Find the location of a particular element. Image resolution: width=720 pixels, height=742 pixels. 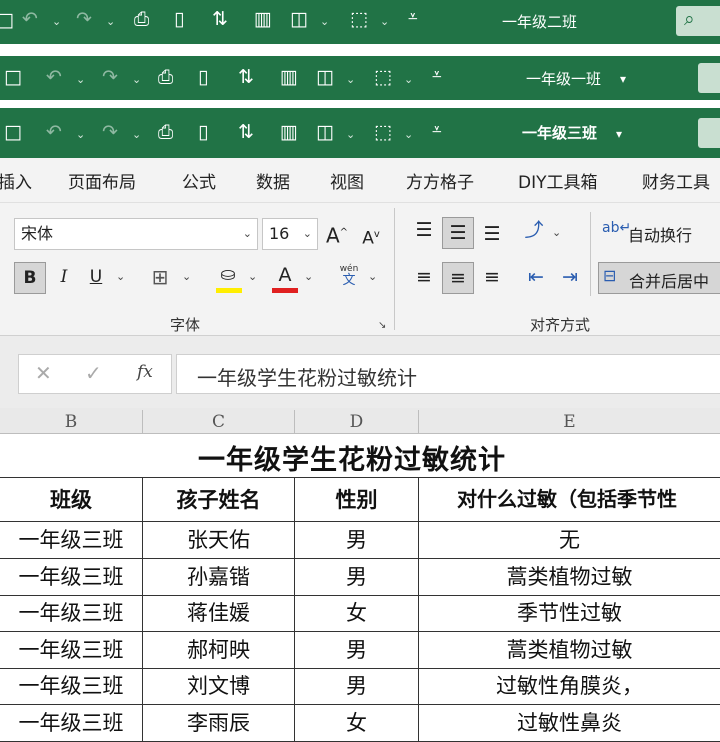

align-left-icon: ≡ is located at coordinates (424, 277).